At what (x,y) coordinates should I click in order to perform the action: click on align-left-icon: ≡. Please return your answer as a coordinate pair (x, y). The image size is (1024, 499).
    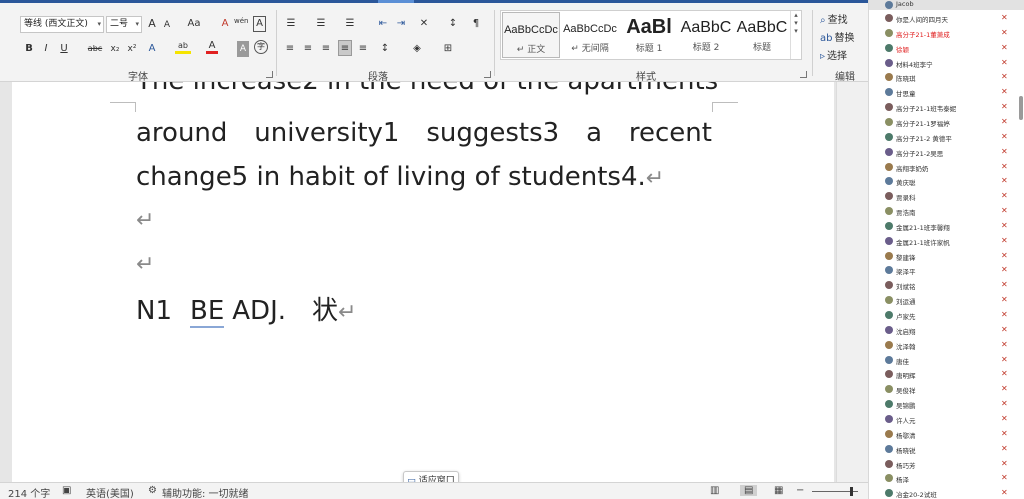
    Looking at the image, I should click on (290, 49).